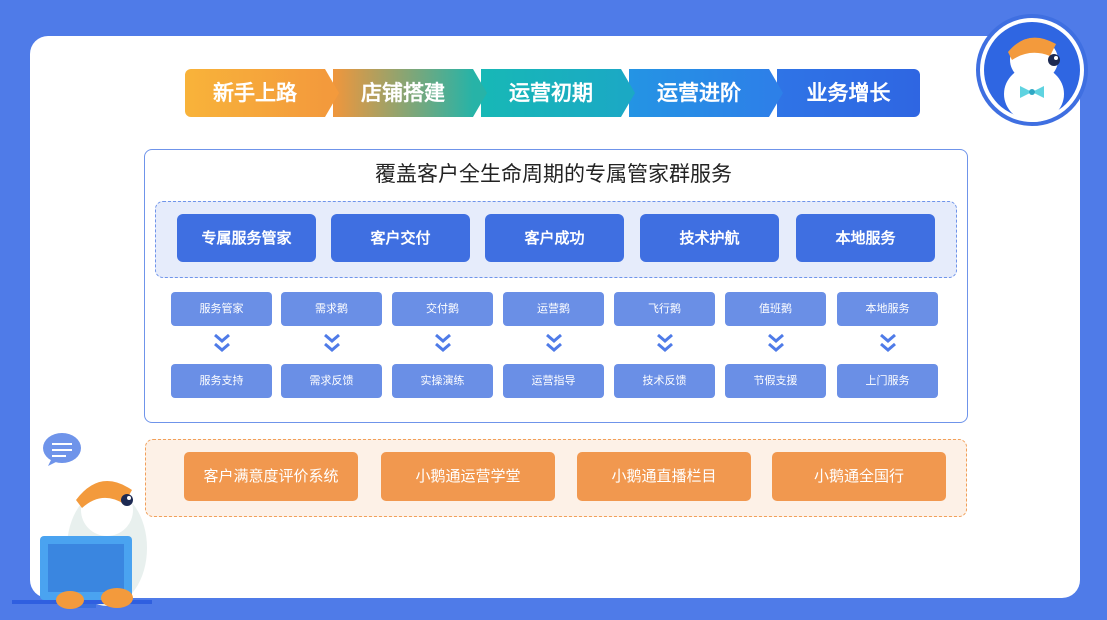 The width and height of the screenshot is (1107, 620). What do you see at coordinates (709, 238) in the screenshot?
I see `service-tech-support: 技术护航` at bounding box center [709, 238].